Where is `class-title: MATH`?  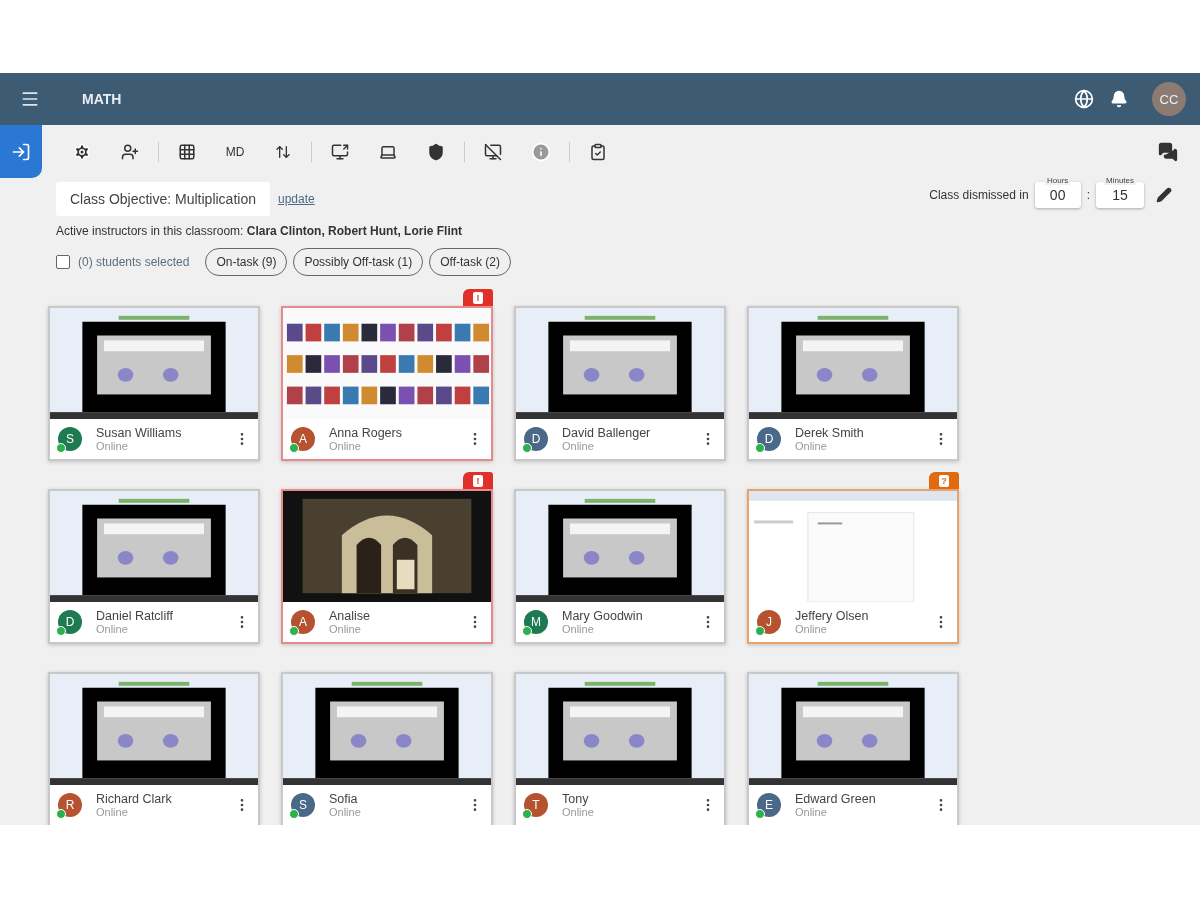
class-title: MATH is located at coordinates (102, 99).